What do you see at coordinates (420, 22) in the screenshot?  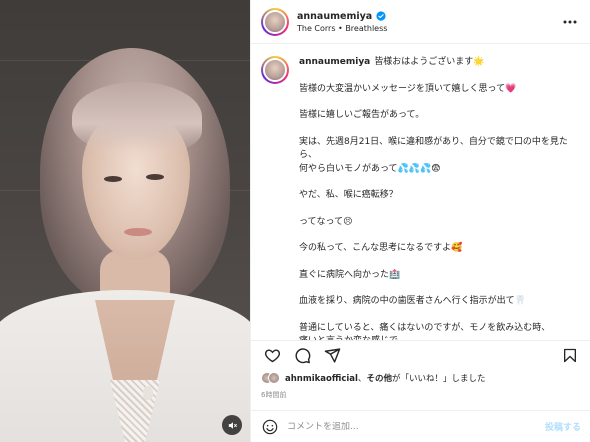 I see `post-header: annaumemiya The Corrs • Breathless` at bounding box center [420, 22].